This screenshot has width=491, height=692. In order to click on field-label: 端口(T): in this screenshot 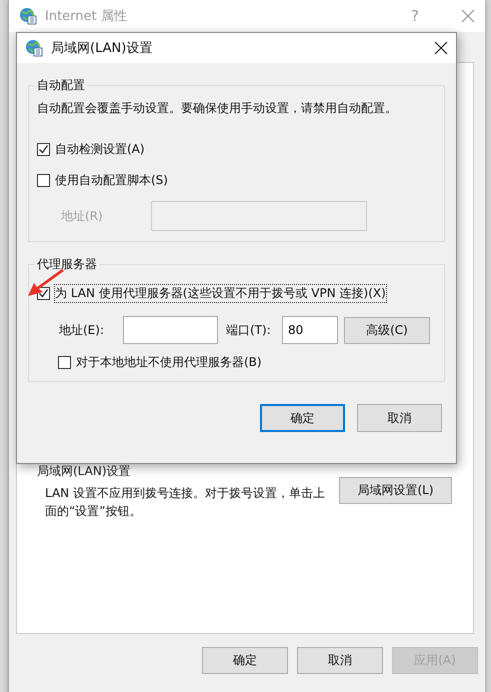, I will do `click(249, 330)`.